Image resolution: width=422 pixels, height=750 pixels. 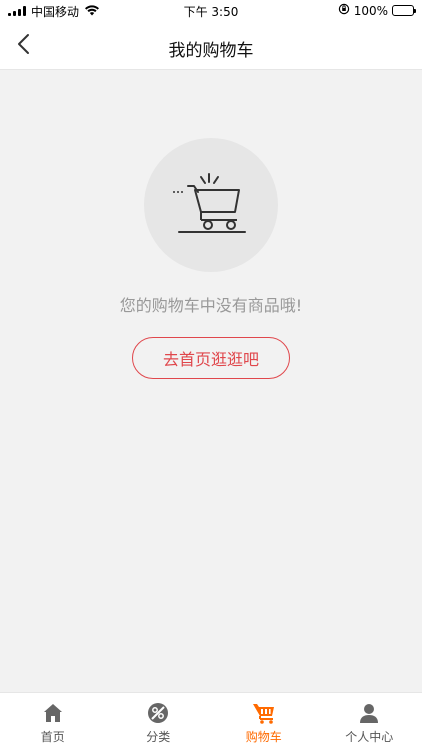 I want to click on battery-icon, so click(x=404, y=10).